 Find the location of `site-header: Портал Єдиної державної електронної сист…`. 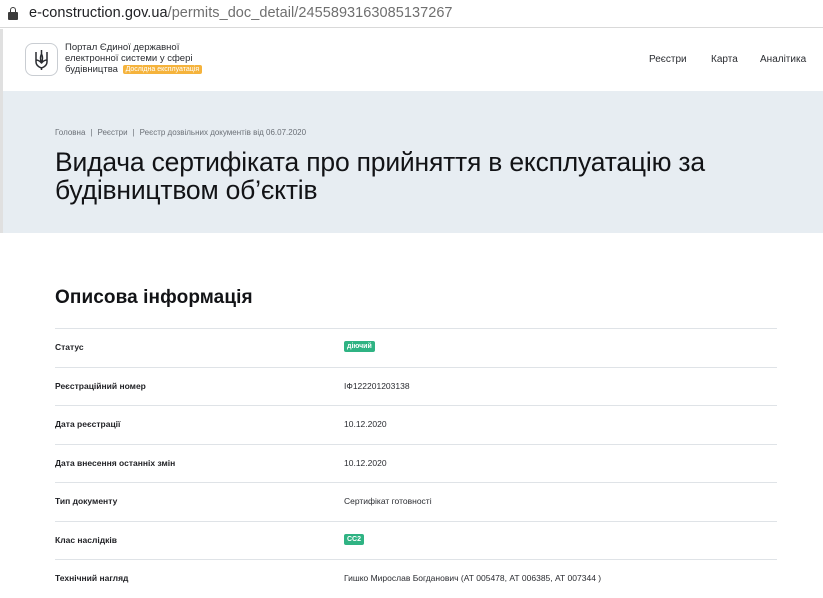

site-header: Портал Єдиної державної електронної сист… is located at coordinates (411, 60).